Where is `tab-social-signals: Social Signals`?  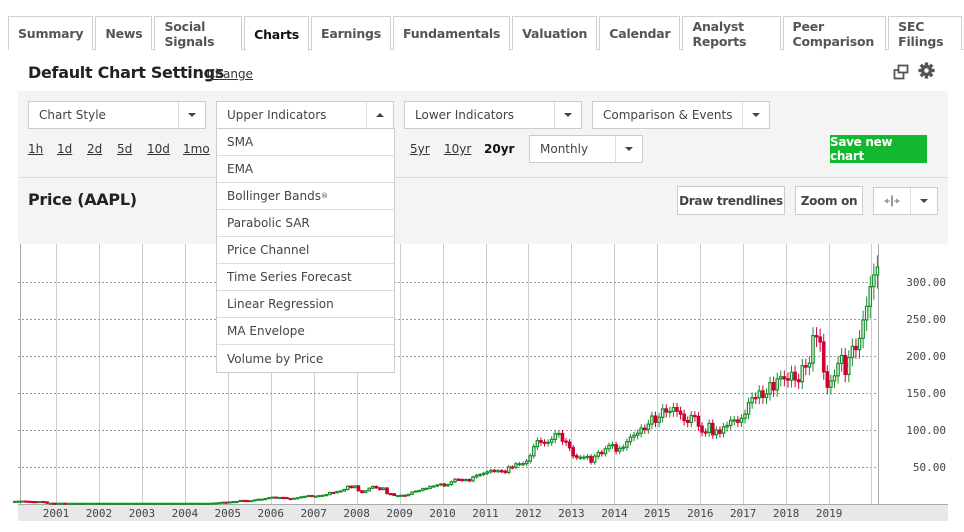 tab-social-signals: Social Signals is located at coordinates (198, 33).